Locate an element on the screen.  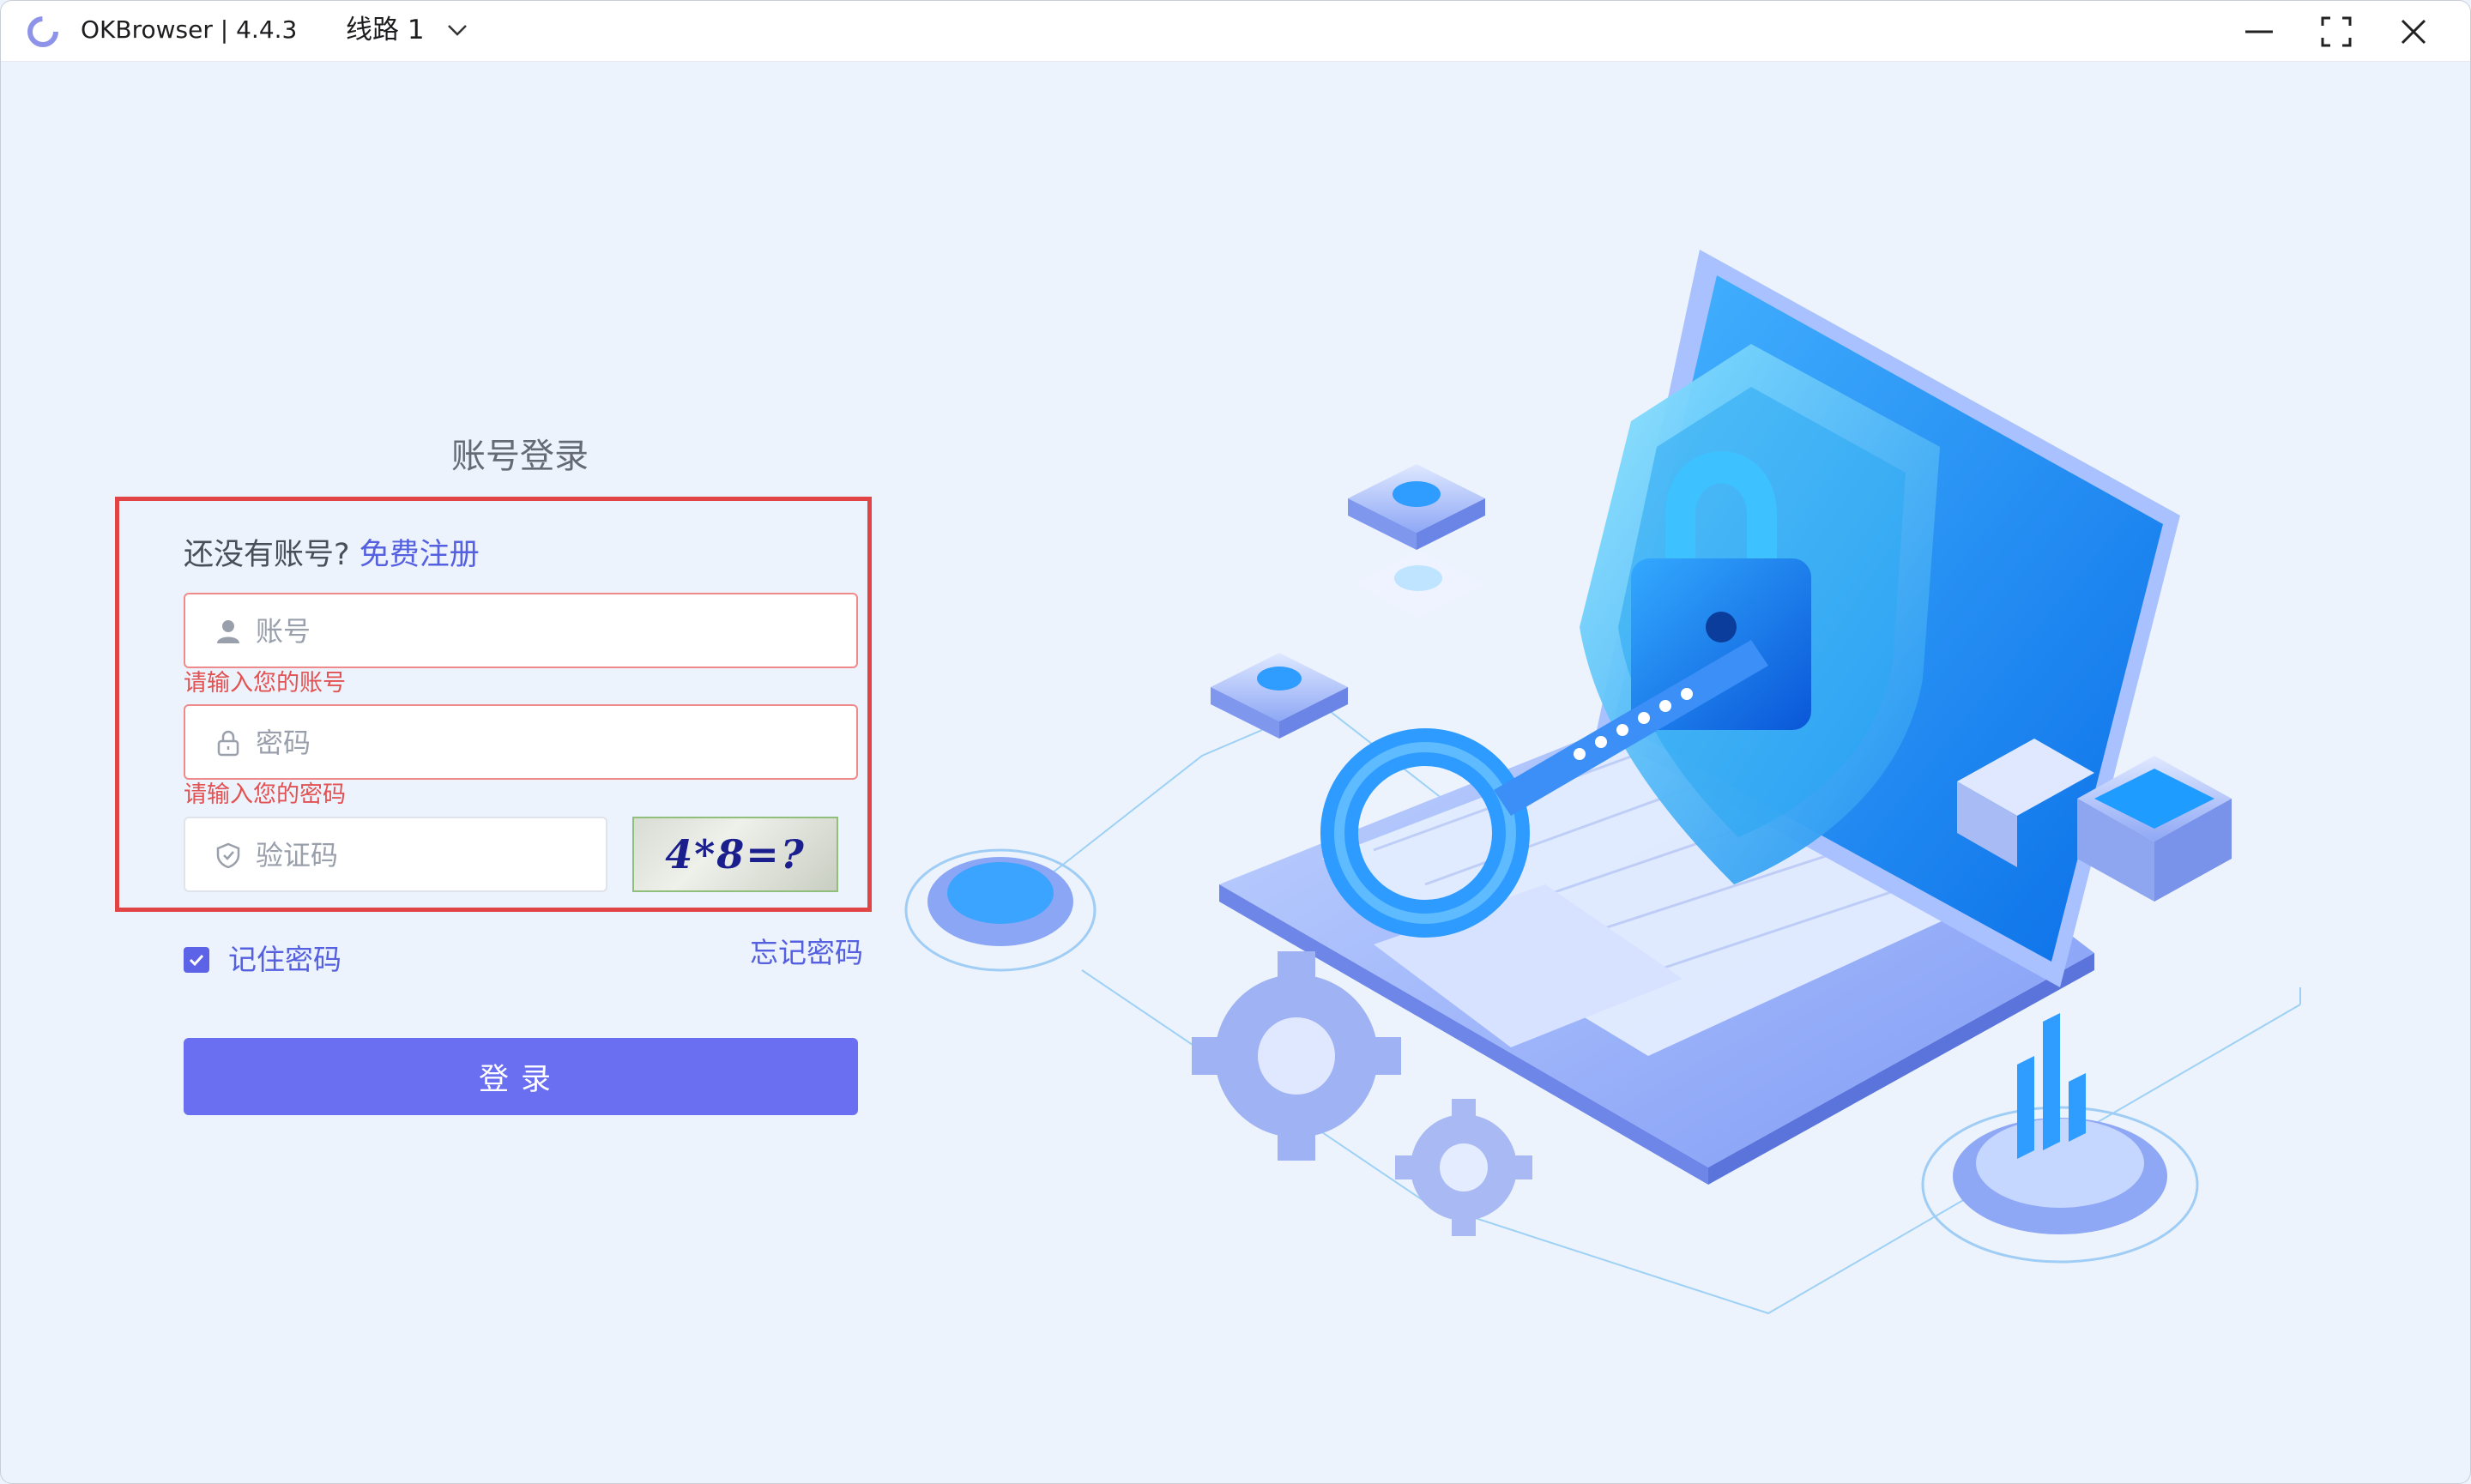
captcha-field is located at coordinates (395, 854).